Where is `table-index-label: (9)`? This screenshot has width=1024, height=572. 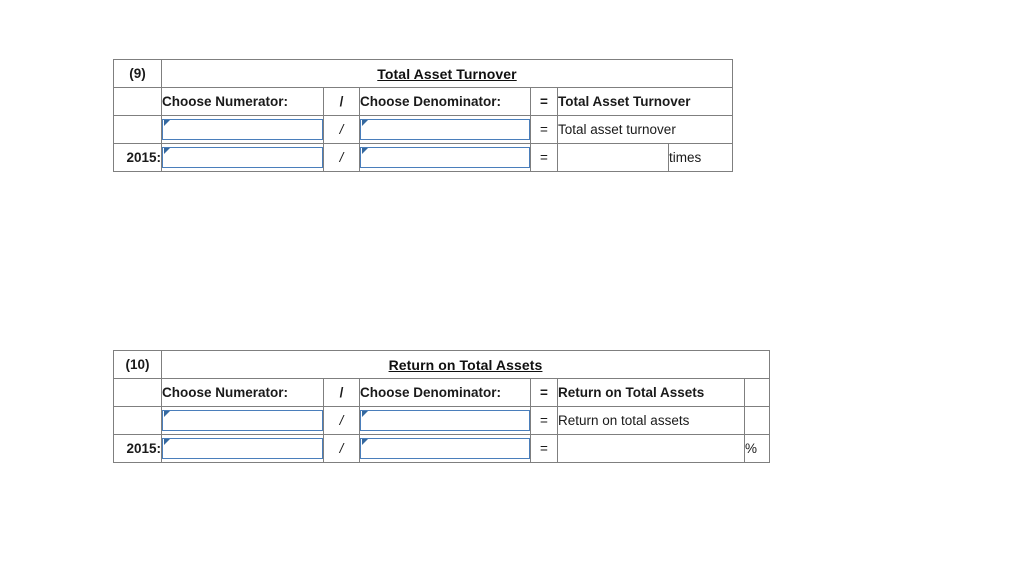 table-index-label: (9) is located at coordinates (137, 73).